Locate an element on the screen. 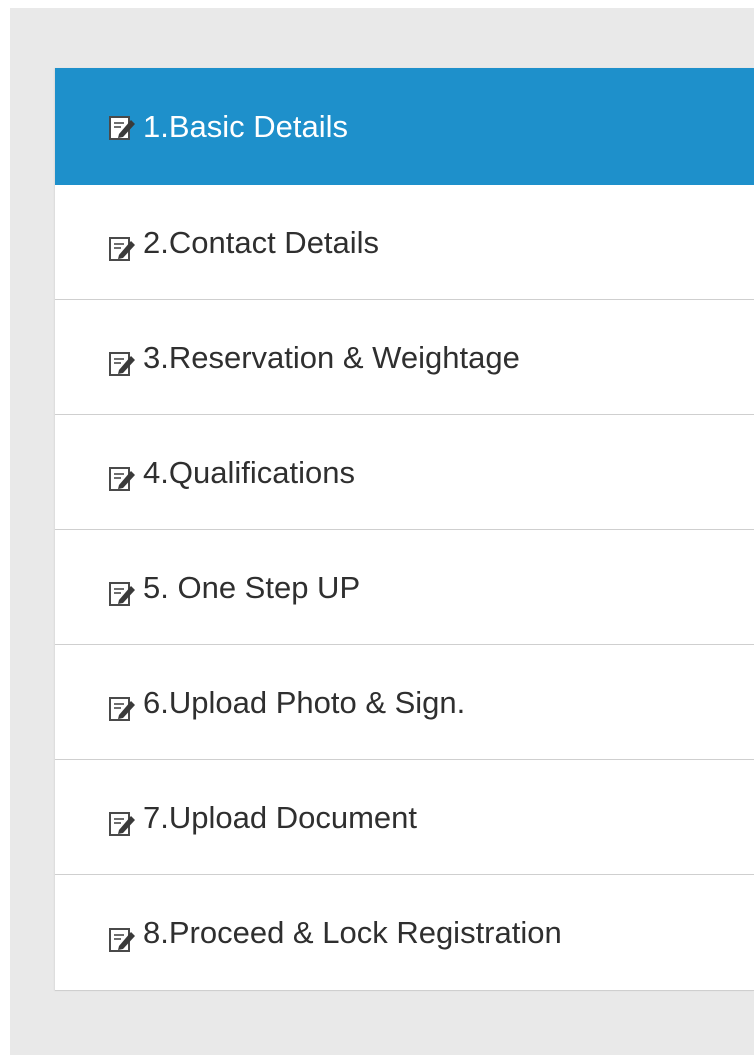  menu-item-reservation-weightage: 3.Reservation & Weightage is located at coordinates (404, 357).